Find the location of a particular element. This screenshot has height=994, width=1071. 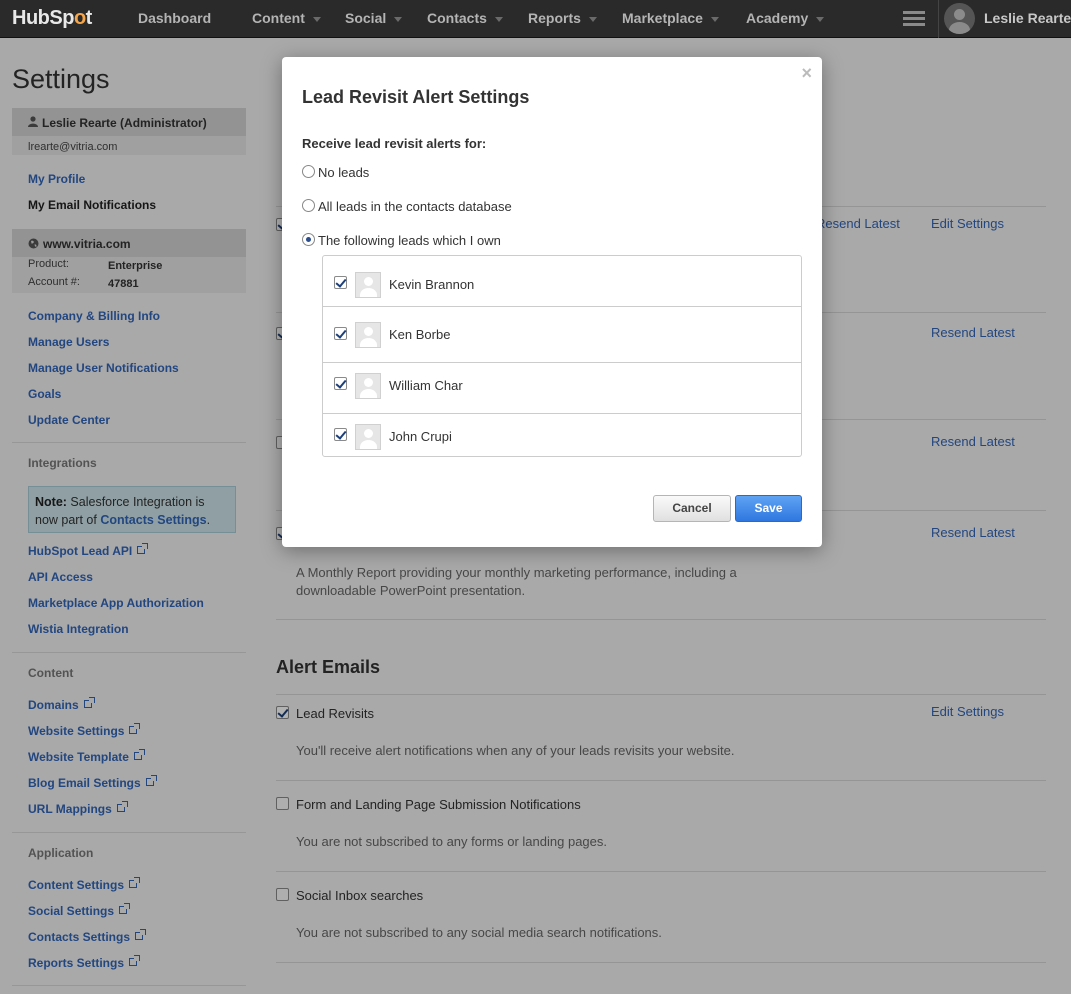

list-item: John Crupi is located at coordinates (562, 435).